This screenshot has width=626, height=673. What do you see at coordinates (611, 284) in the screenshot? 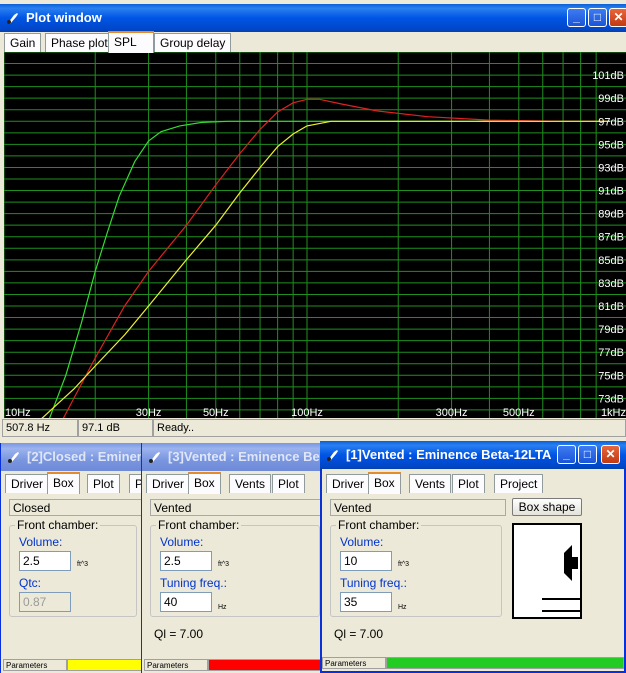
I see `y-tick-label: 83dB` at bounding box center [611, 284].